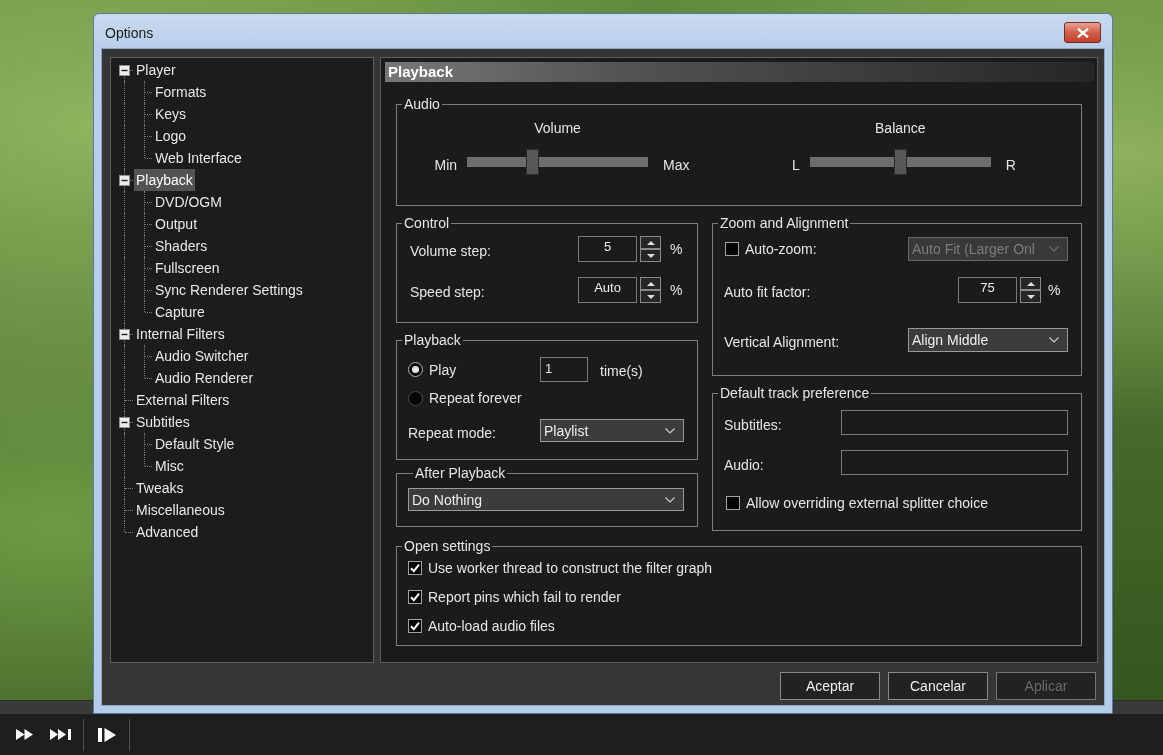  I want to click on tree-item: DVD/OGM, so click(188, 202).